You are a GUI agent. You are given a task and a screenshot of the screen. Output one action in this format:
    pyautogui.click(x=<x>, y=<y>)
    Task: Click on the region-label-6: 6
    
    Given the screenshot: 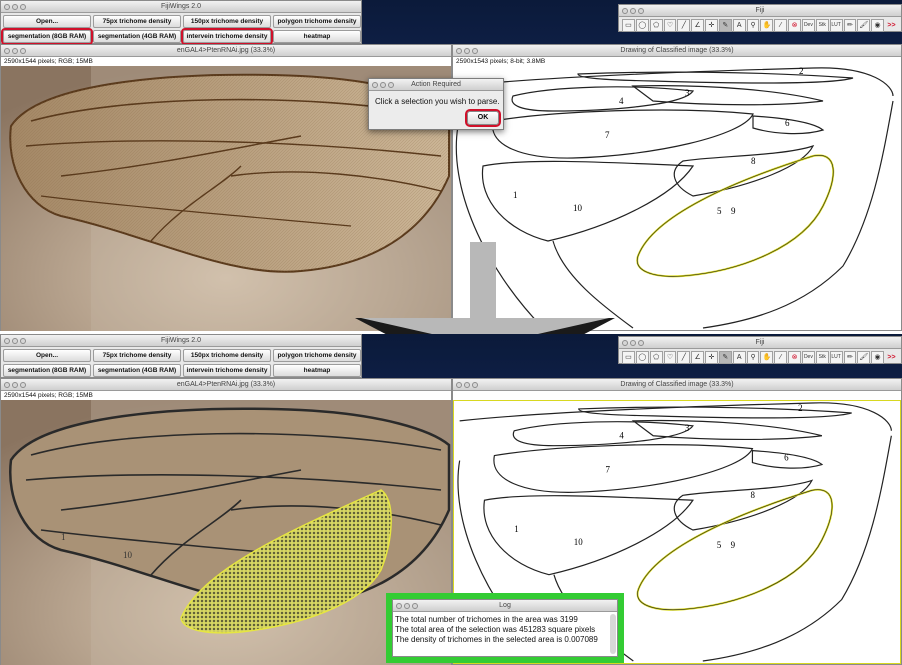 What is the action you would take?
    pyautogui.click(x=787, y=123)
    